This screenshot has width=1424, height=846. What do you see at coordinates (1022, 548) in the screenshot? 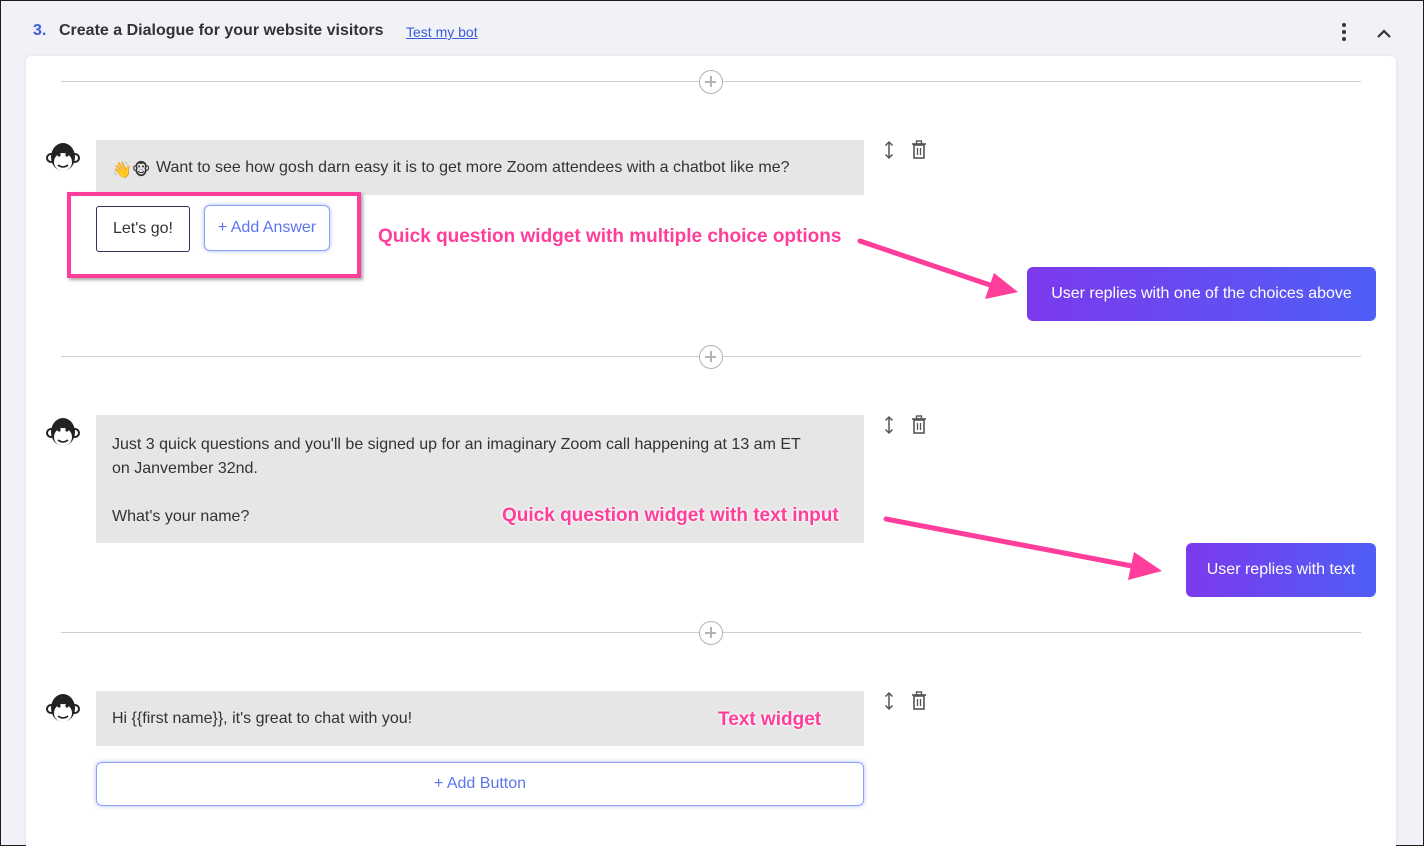
I see `arrow-to-text-reply` at bounding box center [1022, 548].